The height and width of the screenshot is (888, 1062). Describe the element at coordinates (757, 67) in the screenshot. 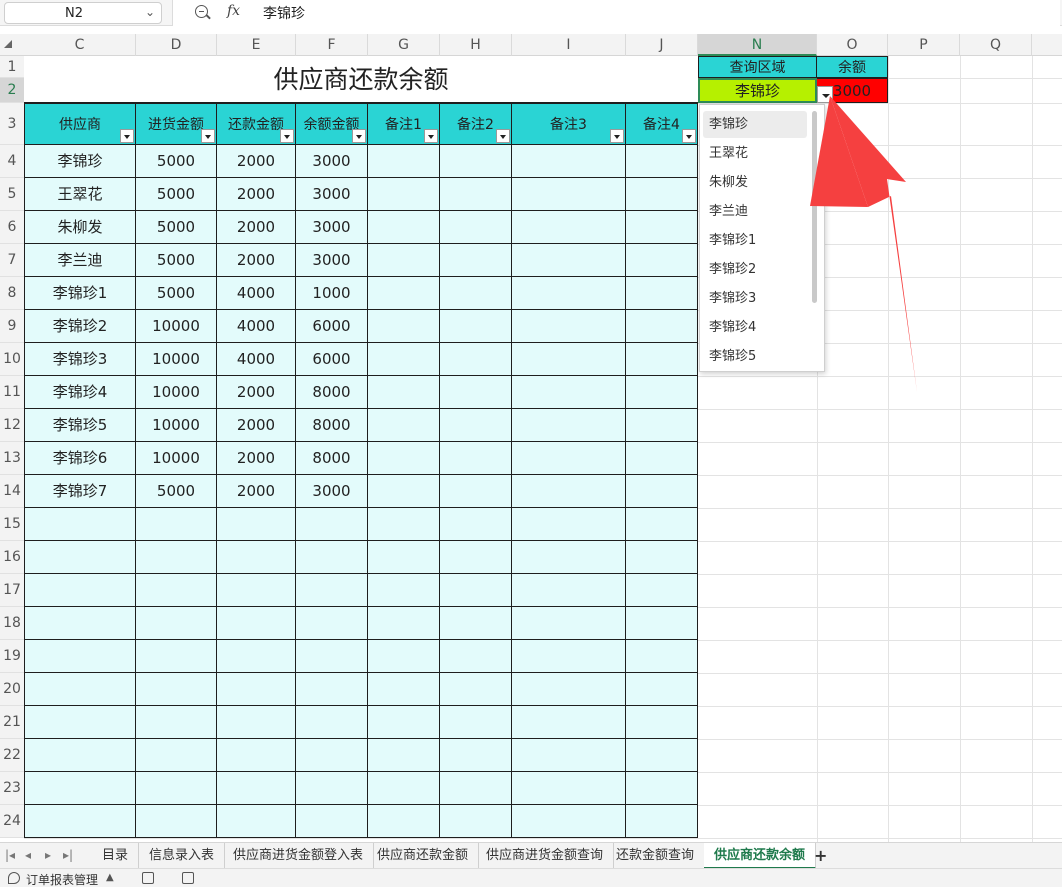

I see `query-area-header: 查询区域` at that location.